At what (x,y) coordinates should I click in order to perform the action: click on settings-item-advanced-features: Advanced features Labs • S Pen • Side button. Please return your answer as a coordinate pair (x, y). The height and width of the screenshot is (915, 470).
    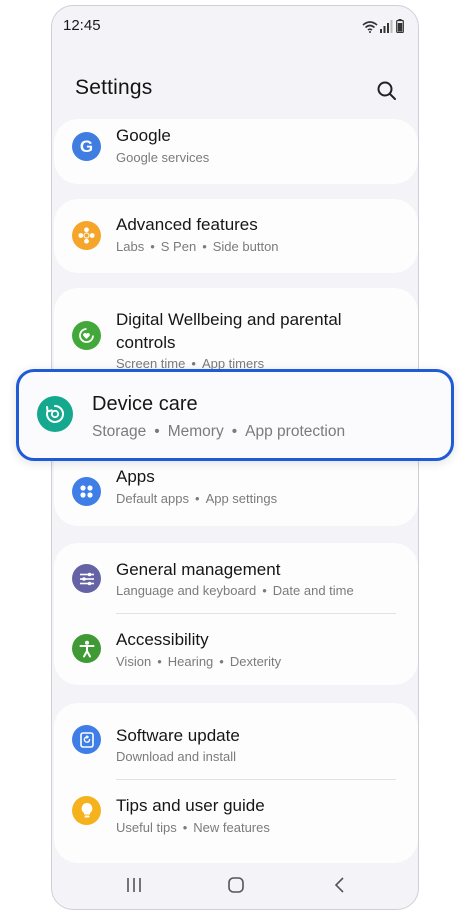
    Looking at the image, I should click on (236, 236).